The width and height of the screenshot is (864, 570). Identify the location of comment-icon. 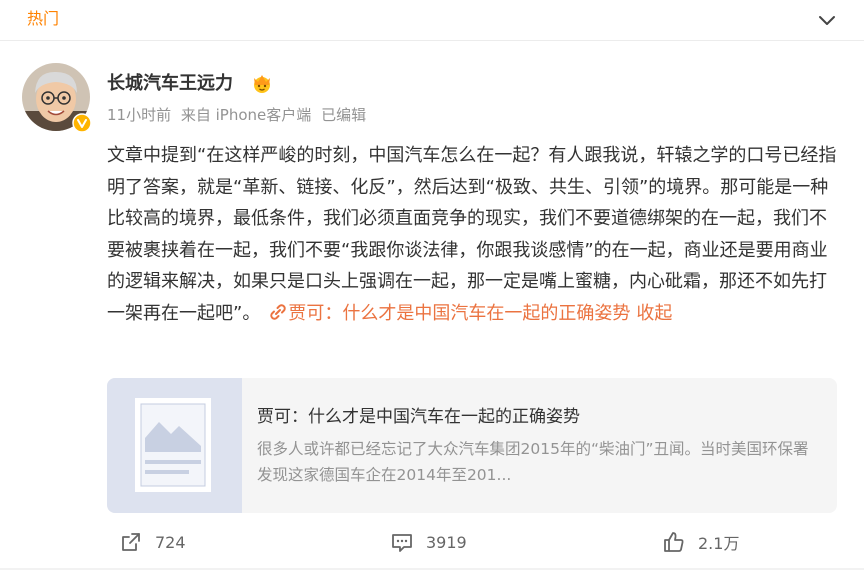
(402, 543).